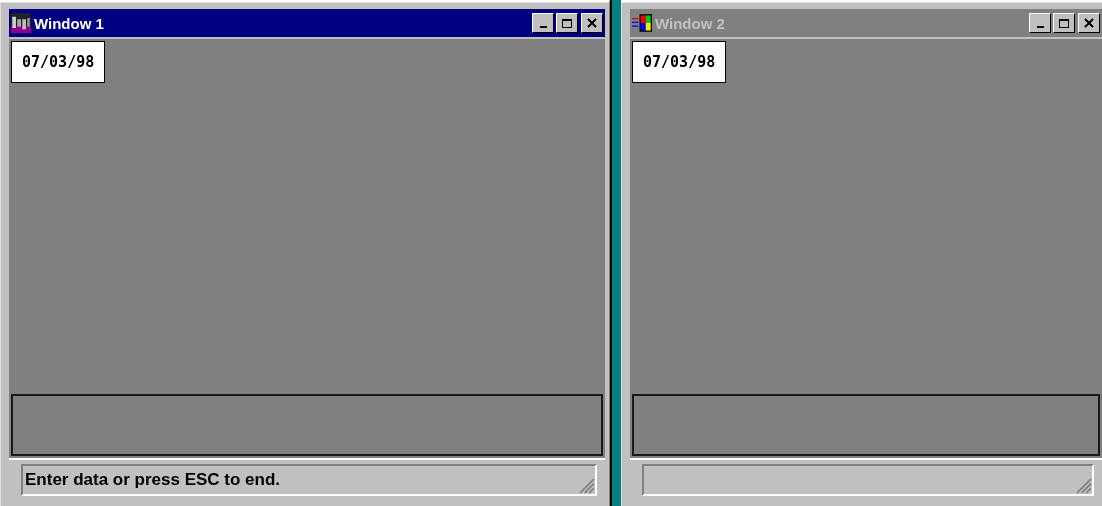  What do you see at coordinates (153, 480) in the screenshot?
I see `status-text: Enter data or press ESC to end.` at bounding box center [153, 480].